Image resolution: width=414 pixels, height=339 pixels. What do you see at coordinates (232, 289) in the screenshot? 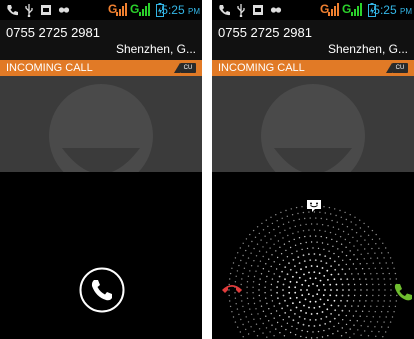
I see `decline-call-icon` at bounding box center [232, 289].